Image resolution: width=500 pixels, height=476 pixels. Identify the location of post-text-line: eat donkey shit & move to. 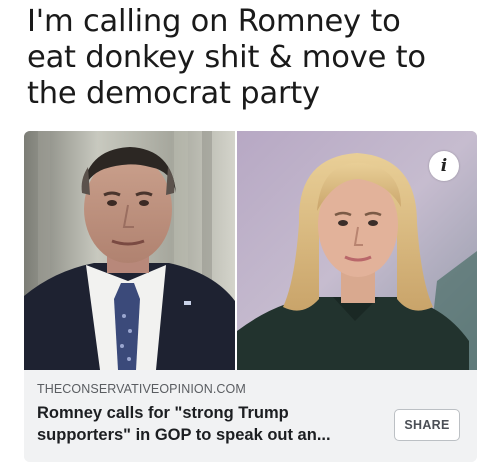
(226, 57).